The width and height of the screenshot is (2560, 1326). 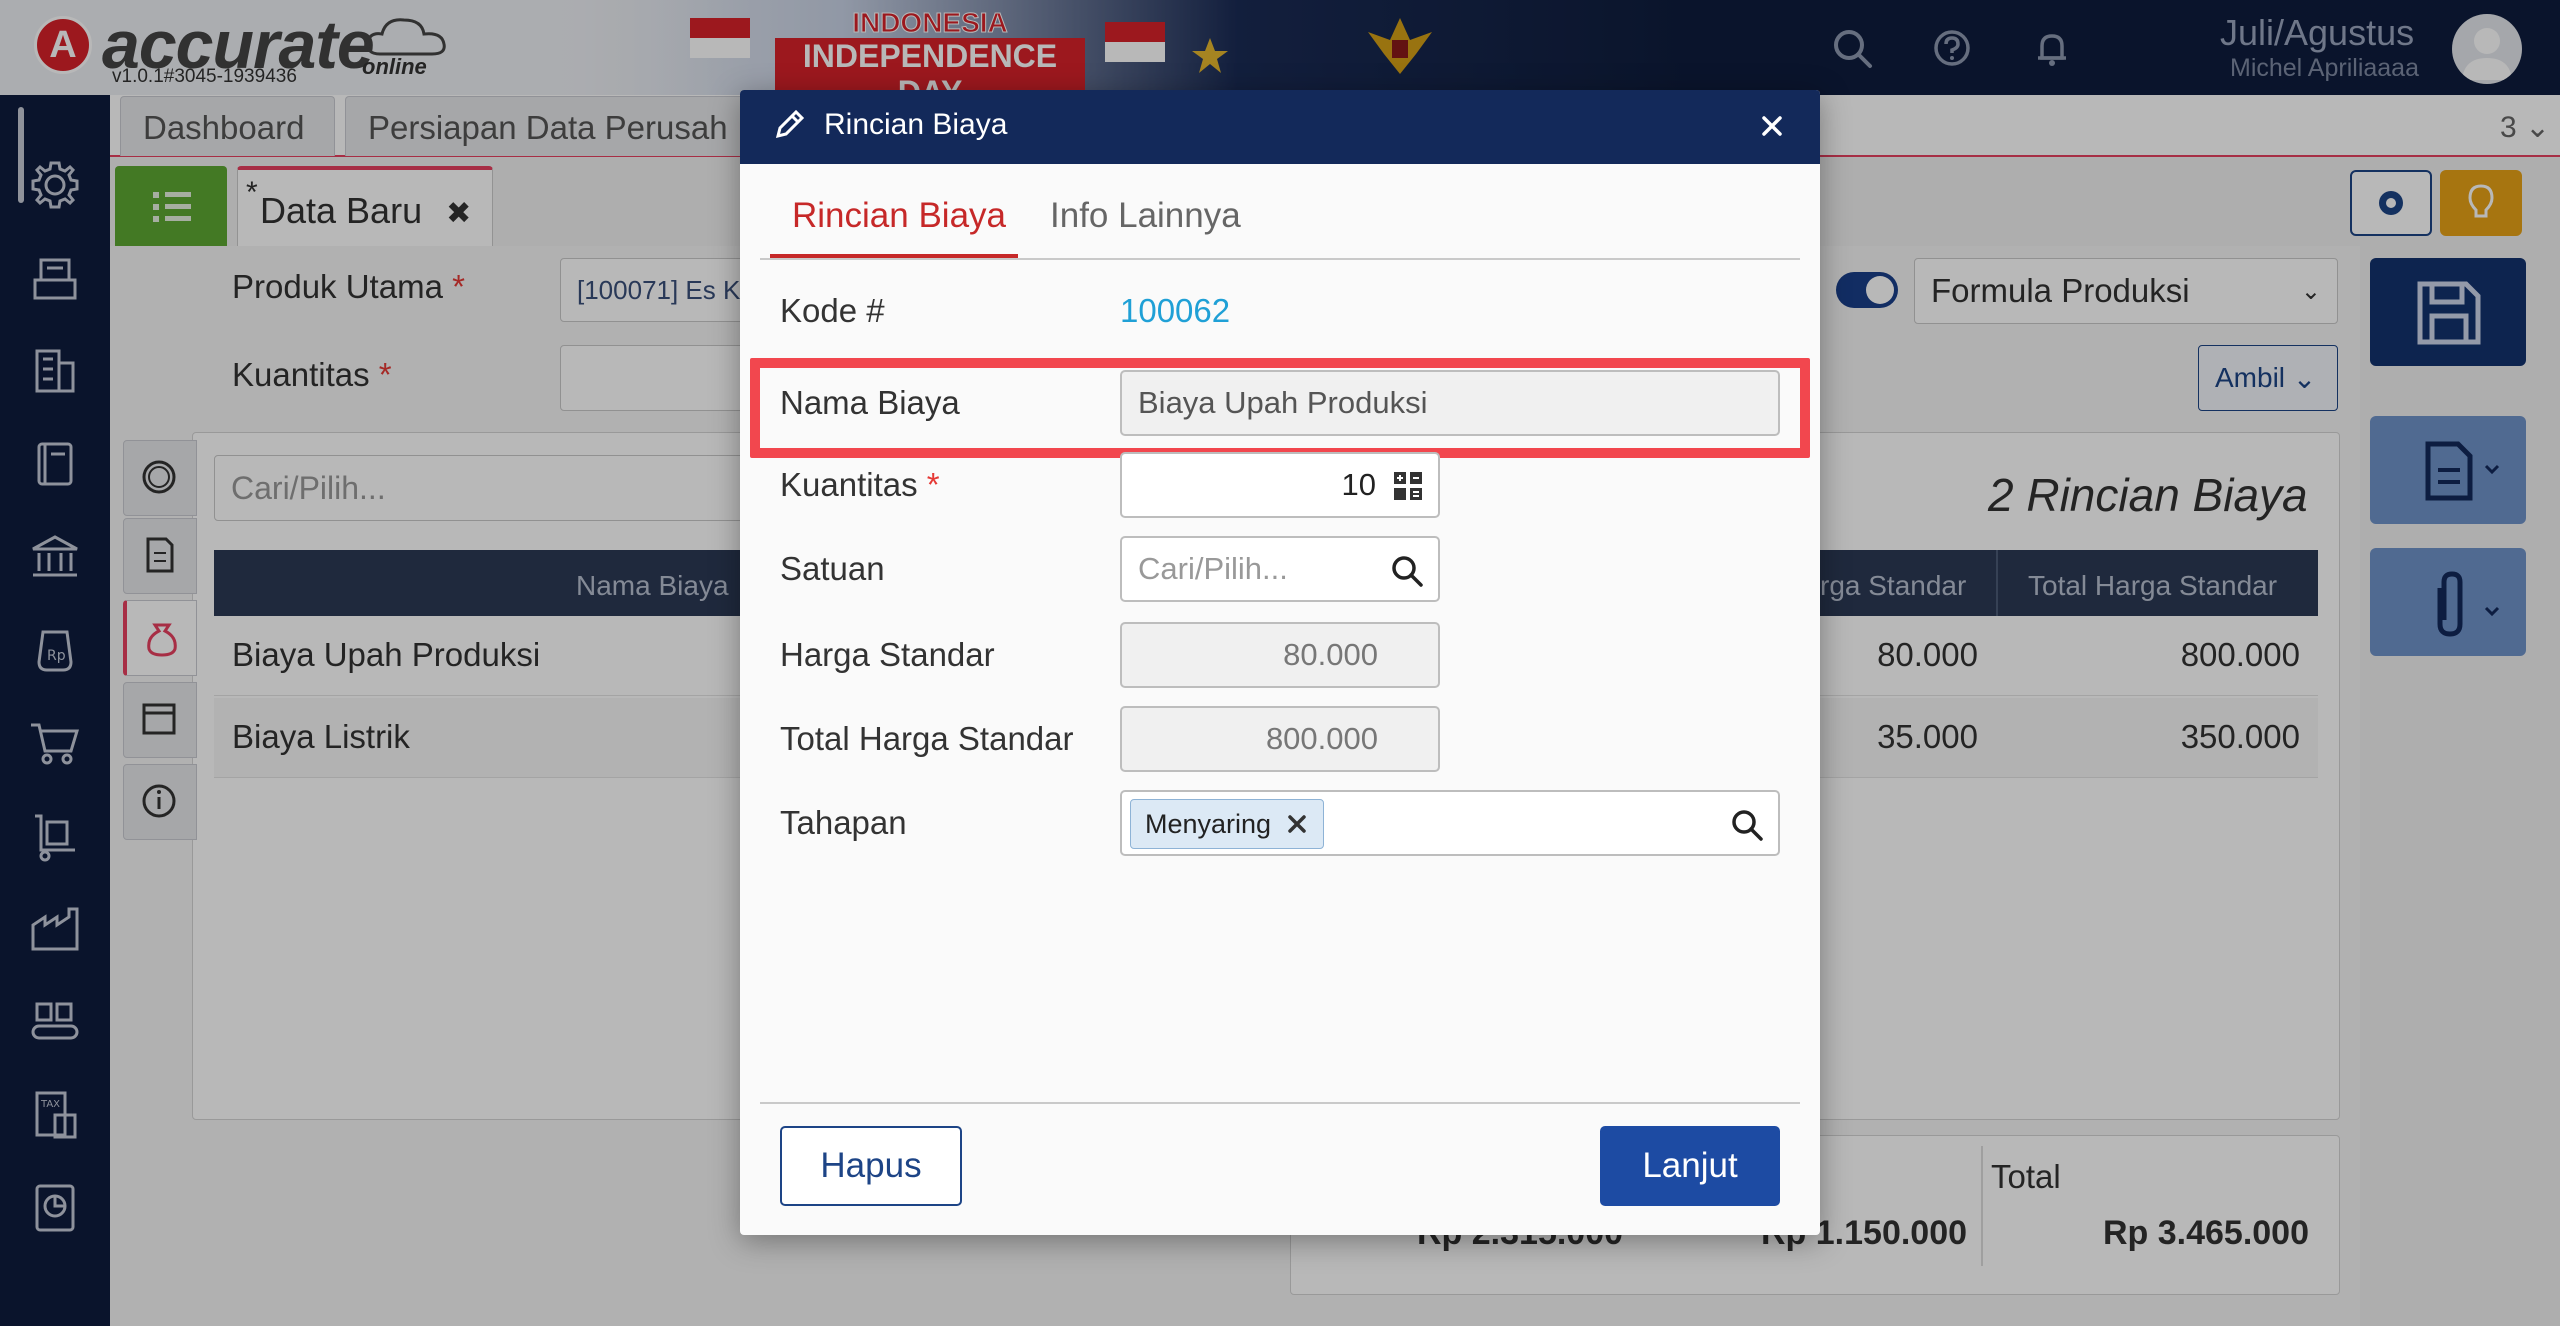 What do you see at coordinates (1175, 310) in the screenshot?
I see `kode-value: 100062` at bounding box center [1175, 310].